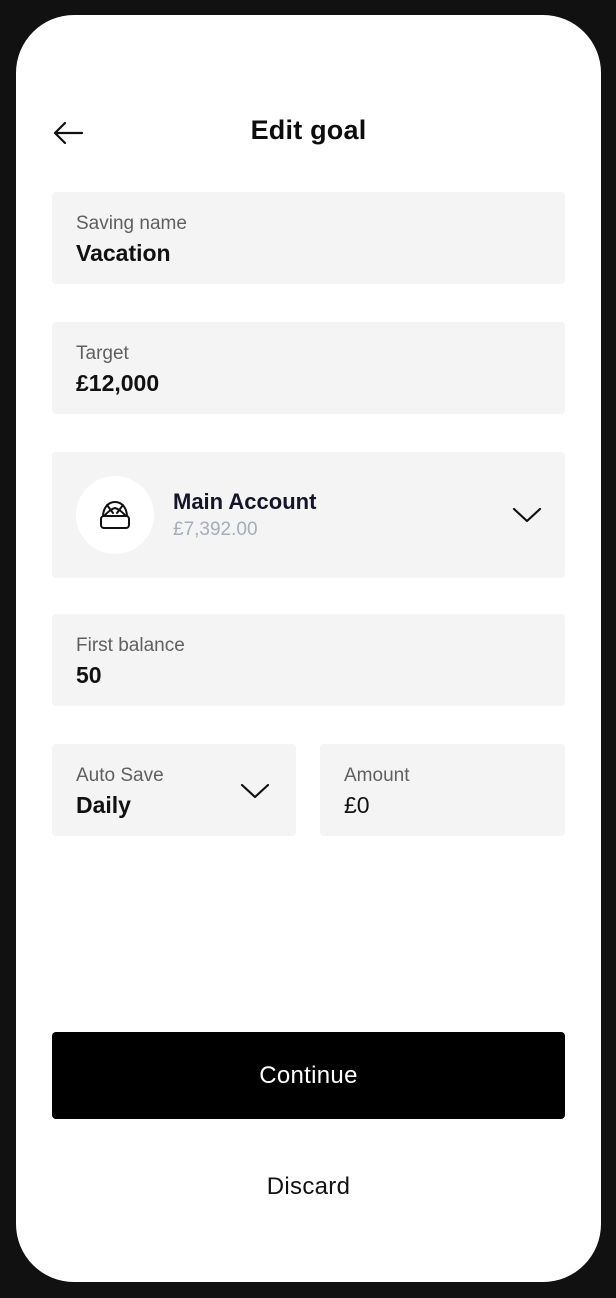 Image resolution: width=616 pixels, height=1298 pixels. What do you see at coordinates (118, 383) in the screenshot?
I see `target-value: £12,000` at bounding box center [118, 383].